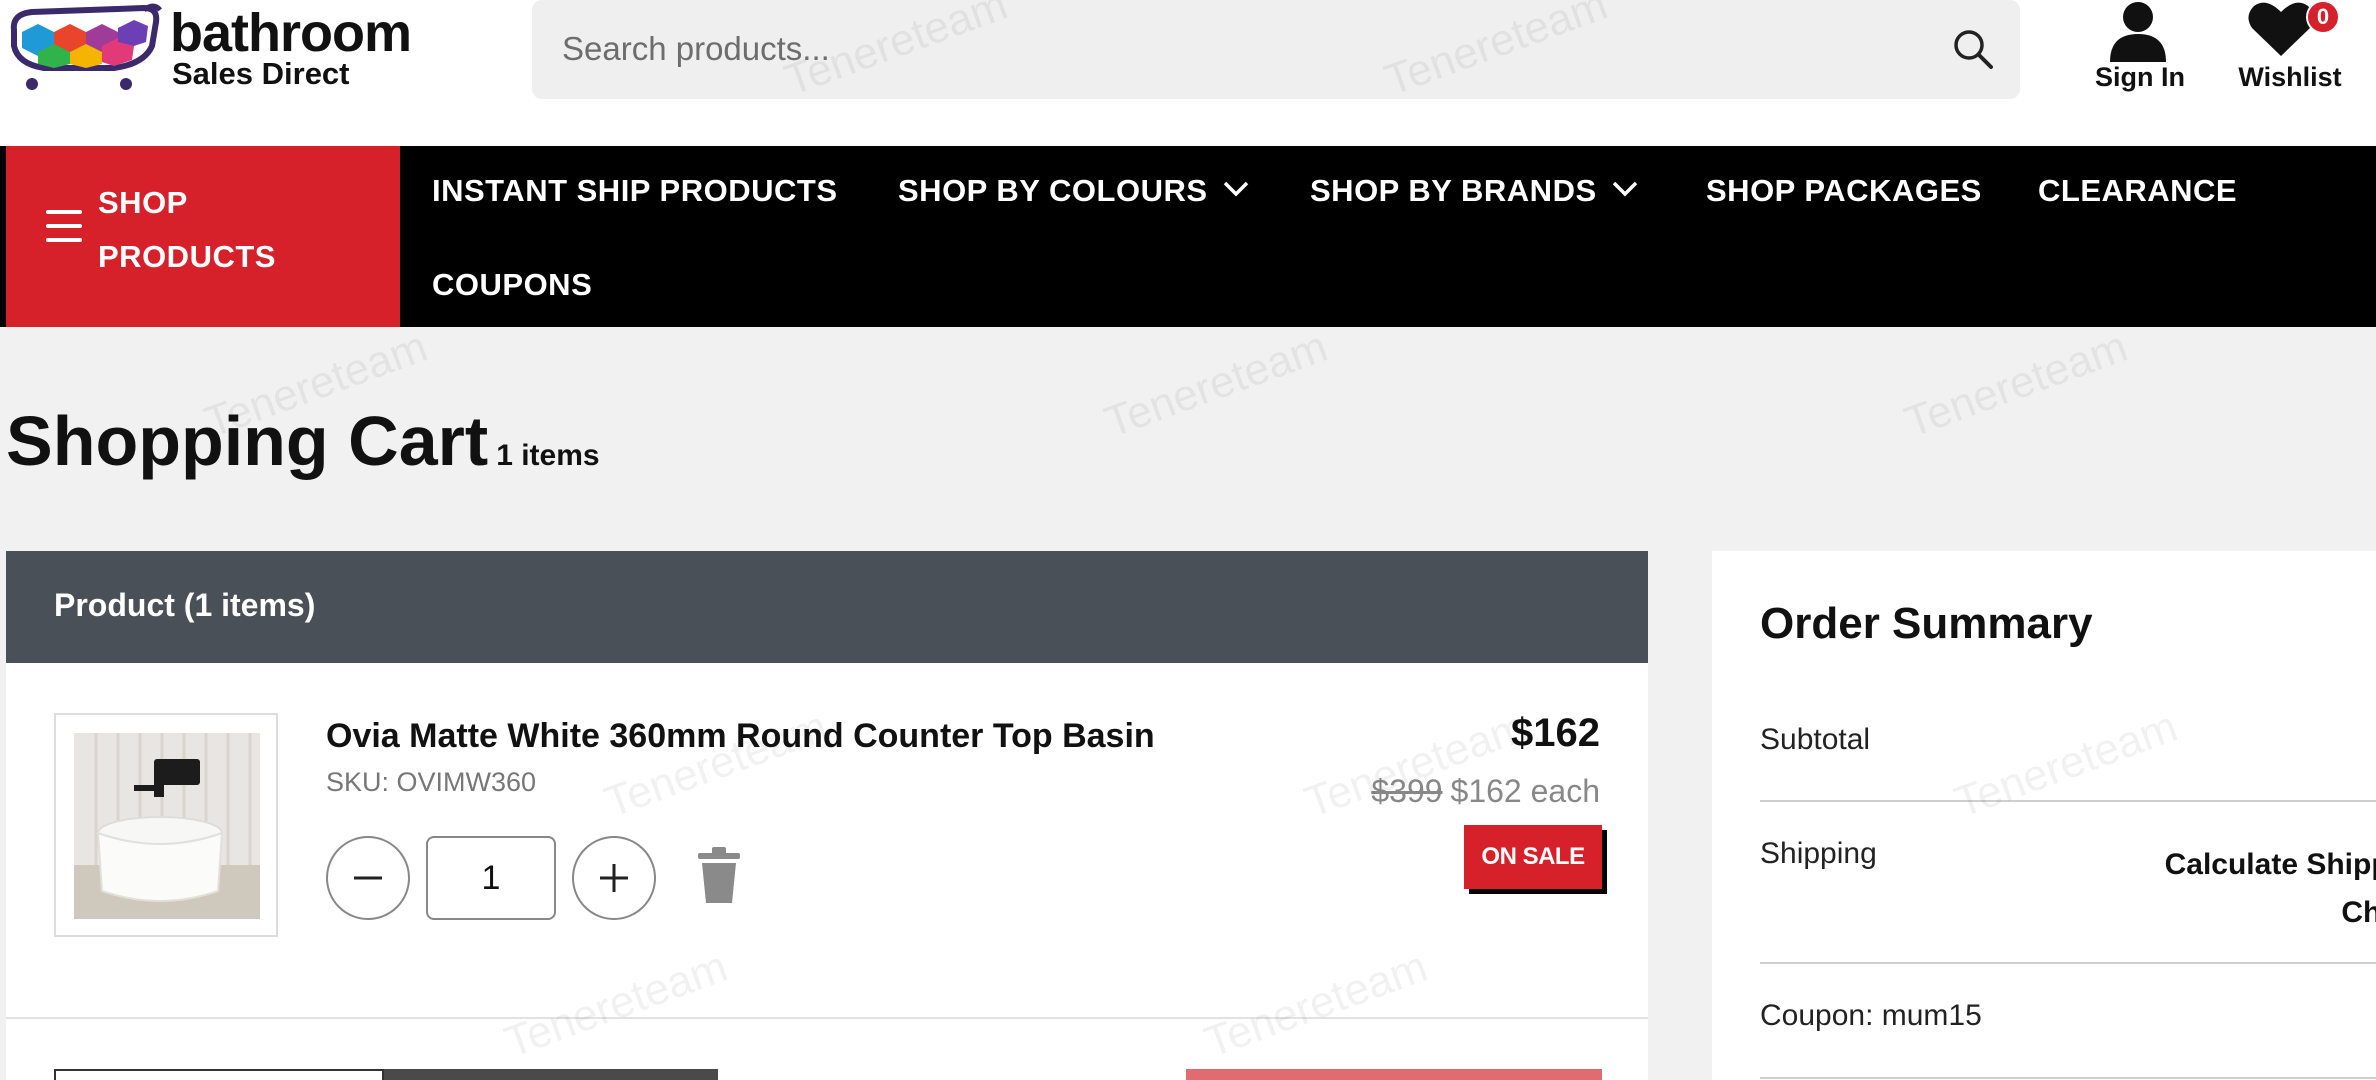 This screenshot has height=1080, width=2376. I want to click on nav-item-shop-packages: SHOP PACKAGES, so click(1844, 191).